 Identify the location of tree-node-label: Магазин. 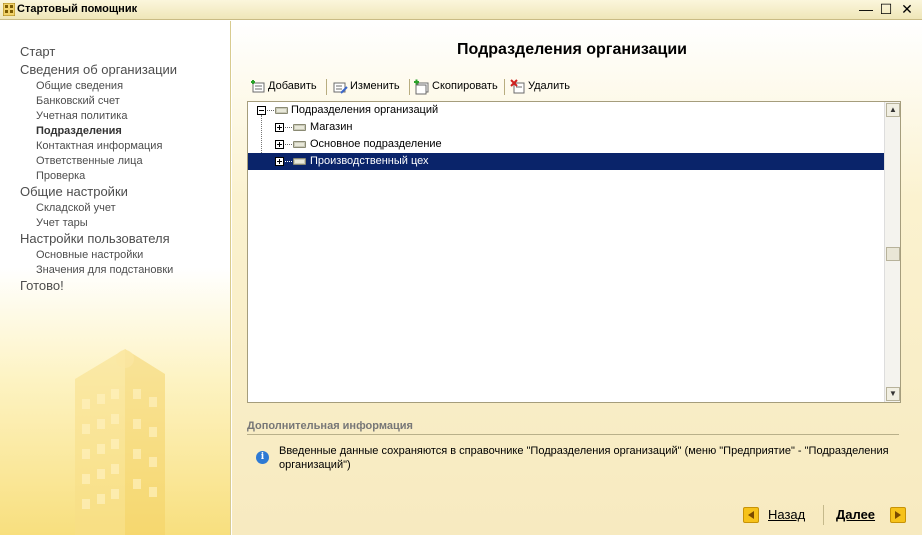
(331, 127).